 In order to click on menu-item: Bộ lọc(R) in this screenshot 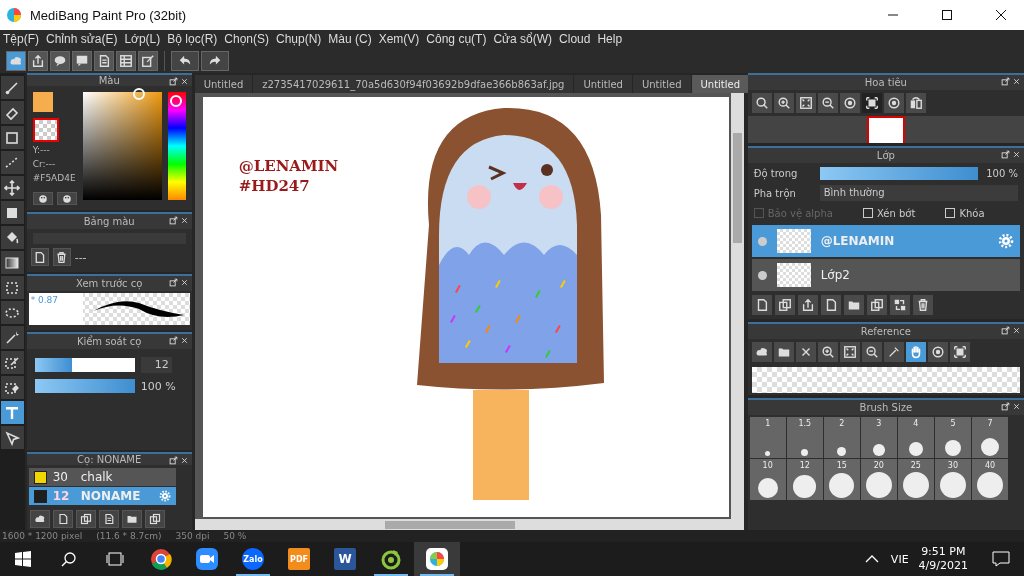, I will do `click(193, 39)`.